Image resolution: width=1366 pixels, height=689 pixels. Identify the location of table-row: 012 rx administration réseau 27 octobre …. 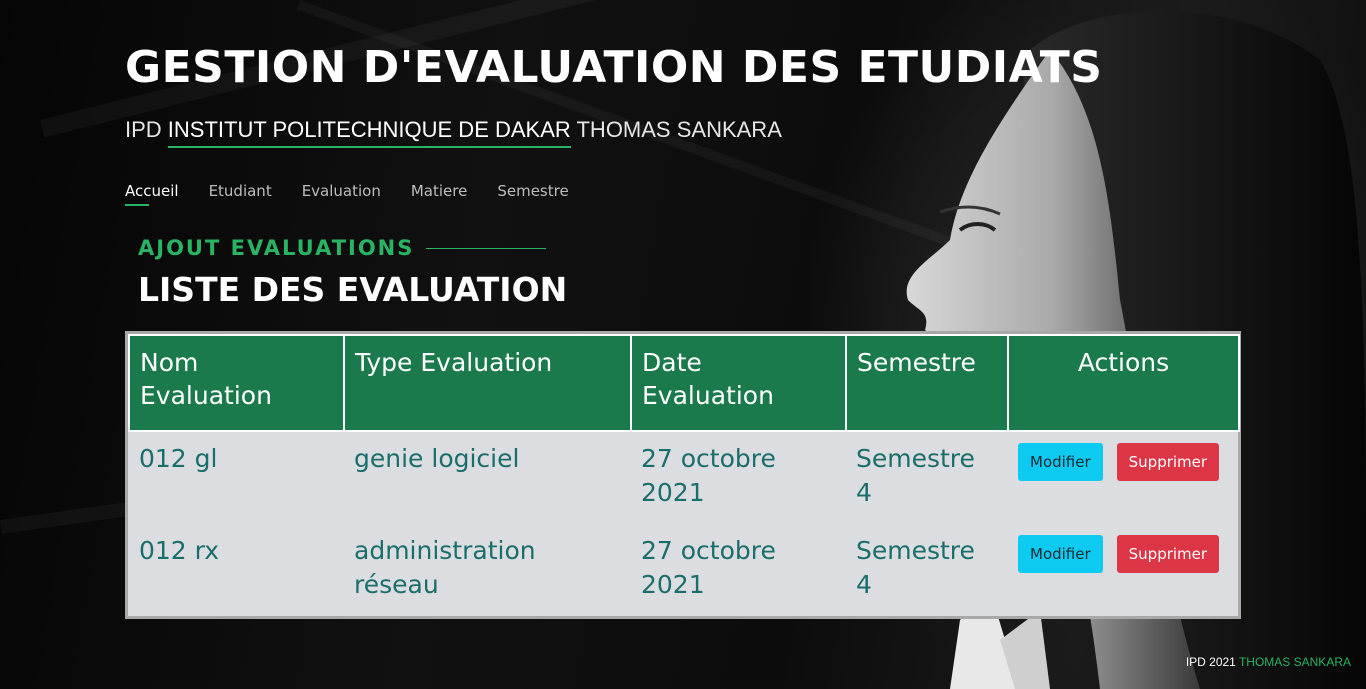
(684, 570).